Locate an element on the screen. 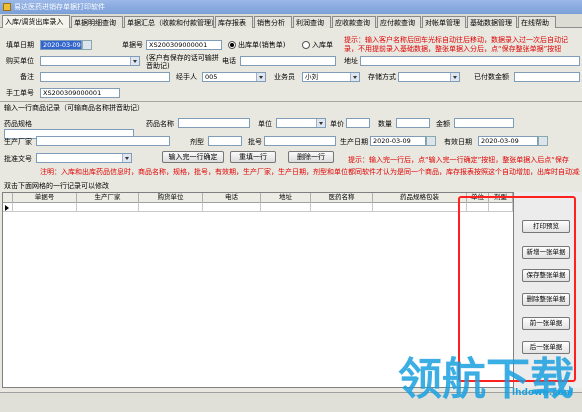 The image size is (582, 412). batch-input is located at coordinates (300, 141).